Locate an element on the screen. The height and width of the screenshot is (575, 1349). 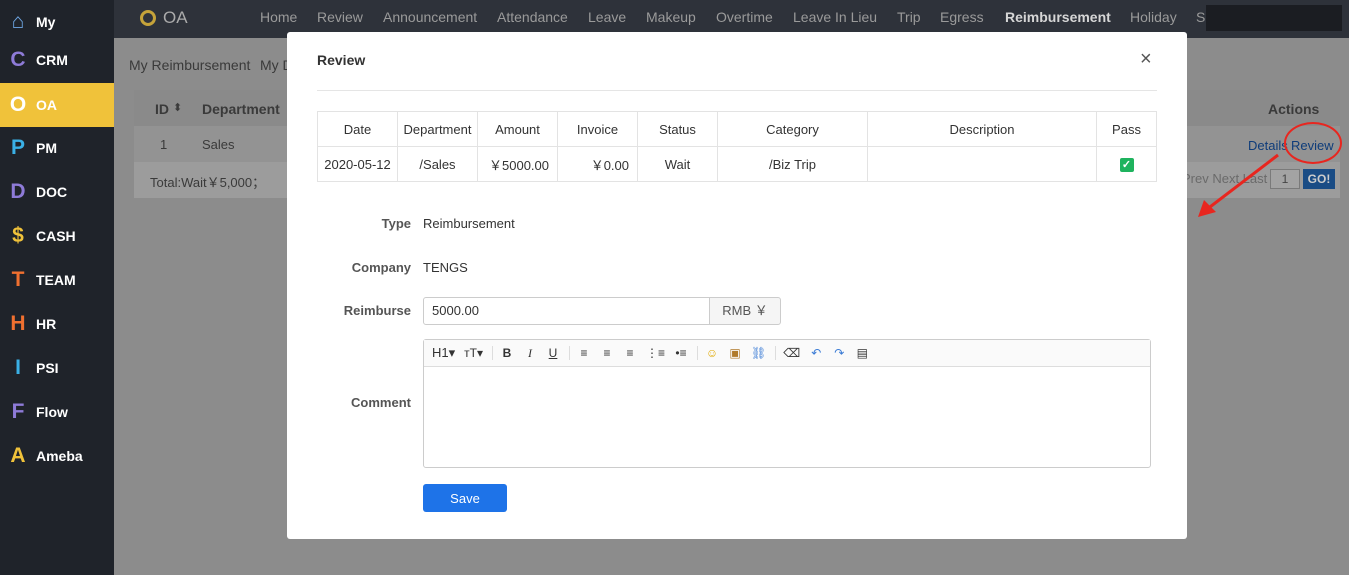
close-icon: × is located at coordinates (1146, 59).